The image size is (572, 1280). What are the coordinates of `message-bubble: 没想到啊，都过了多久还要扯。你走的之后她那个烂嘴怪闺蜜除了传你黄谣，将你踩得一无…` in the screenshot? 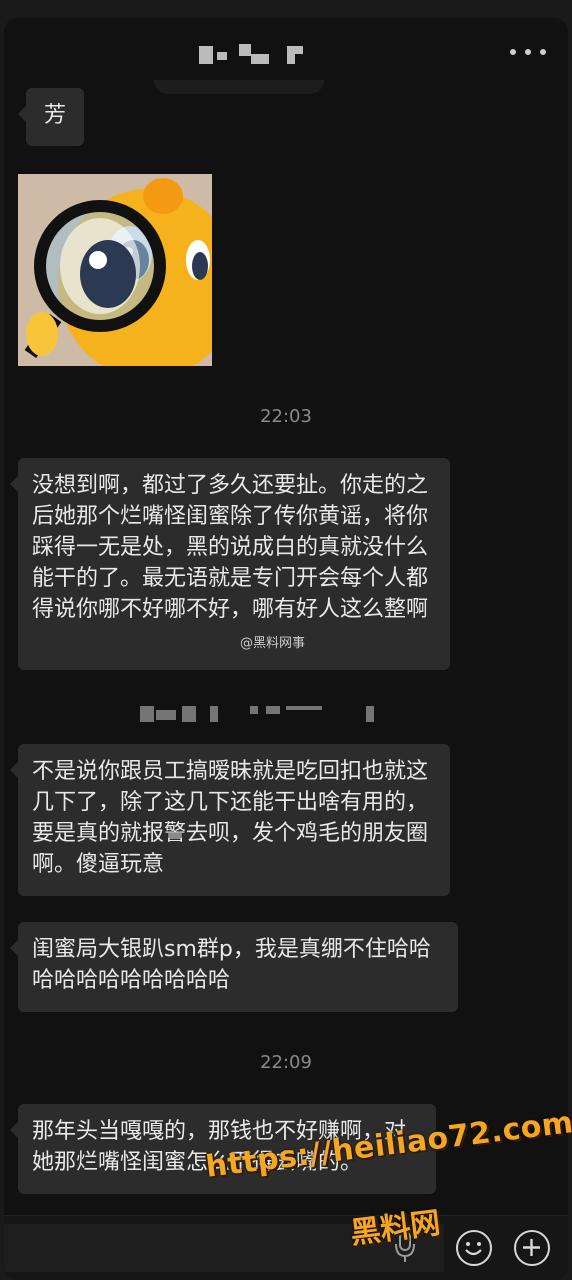 It's located at (230, 564).